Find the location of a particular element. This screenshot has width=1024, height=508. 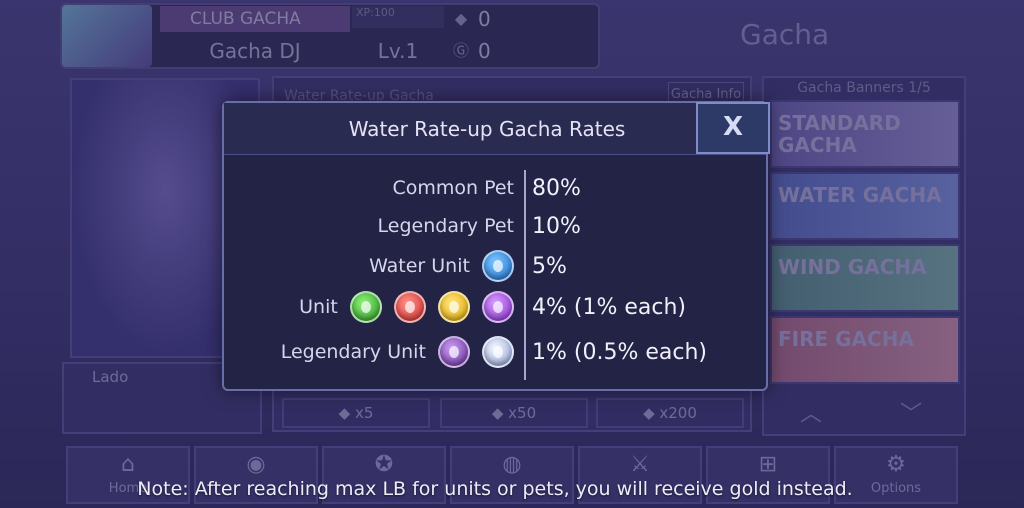

legendary-pet-rate: 10% is located at coordinates (556, 226).